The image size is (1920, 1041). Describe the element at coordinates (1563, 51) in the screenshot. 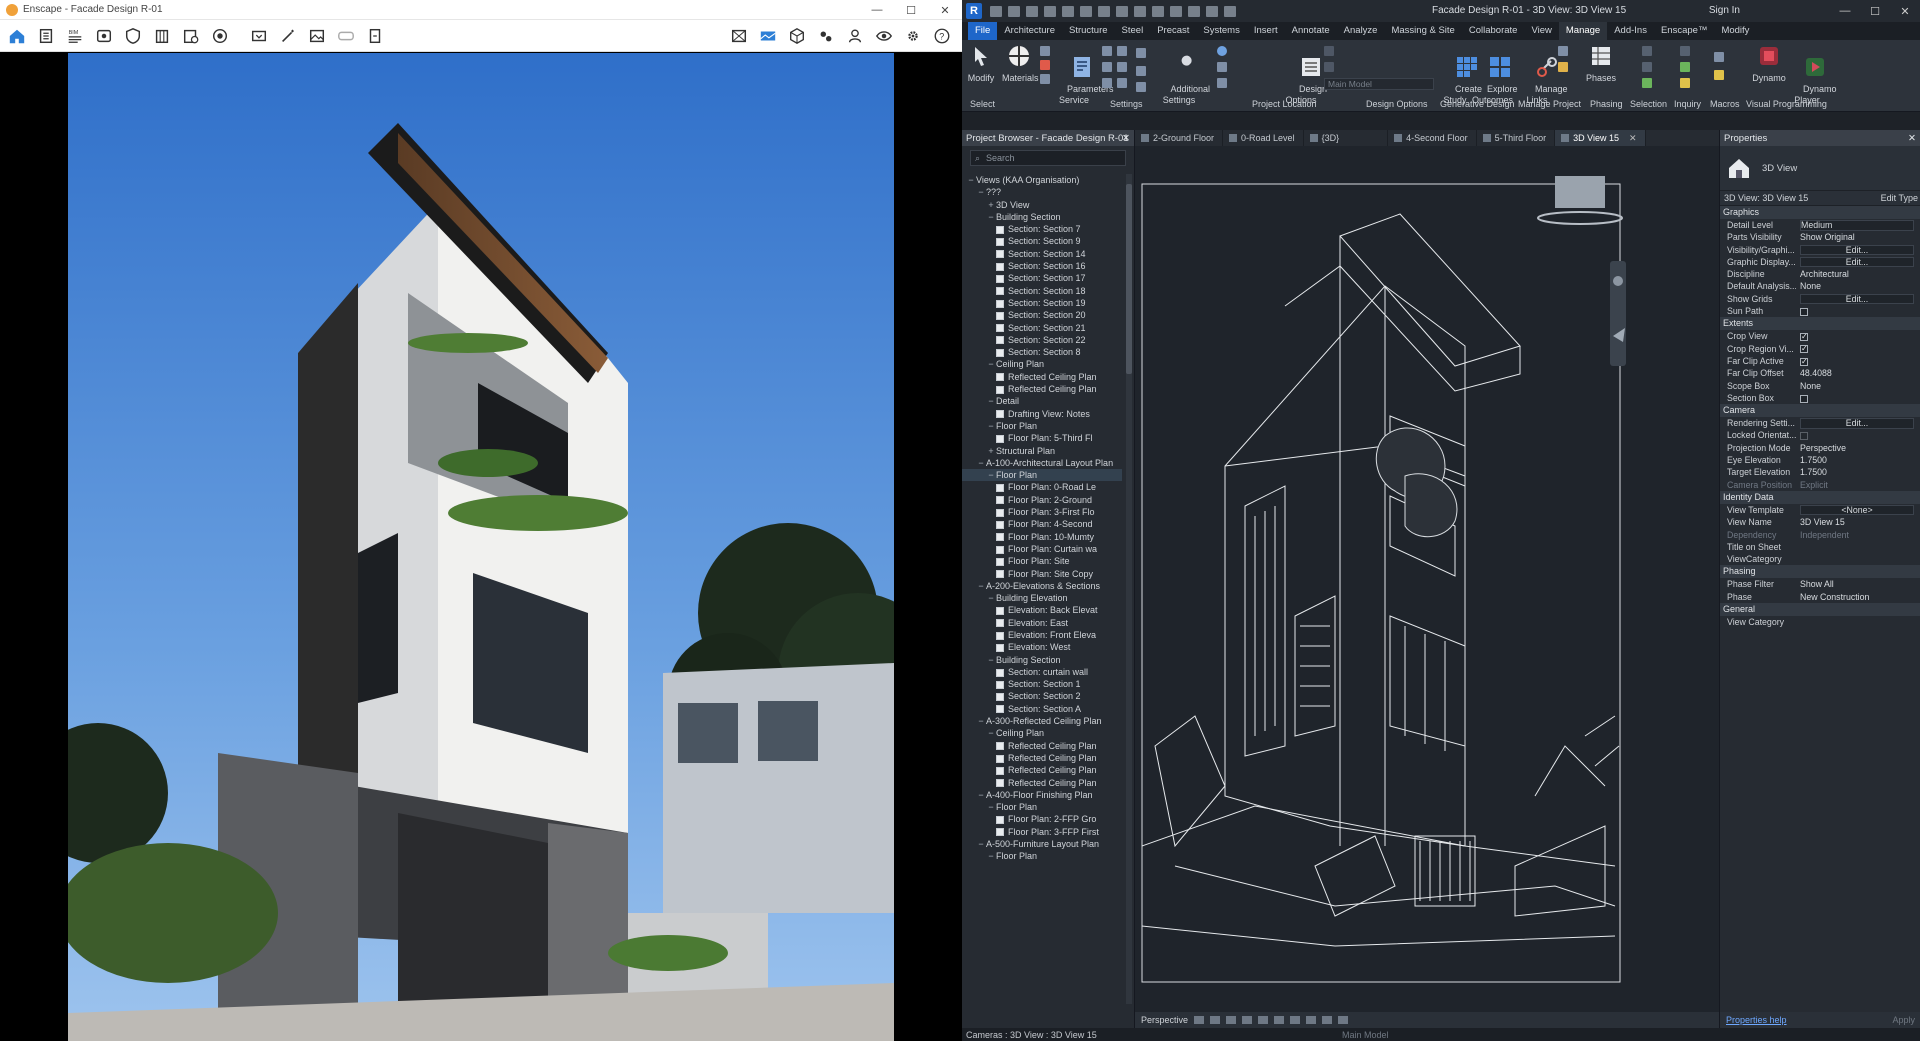

I see `manage-images-icon` at that location.